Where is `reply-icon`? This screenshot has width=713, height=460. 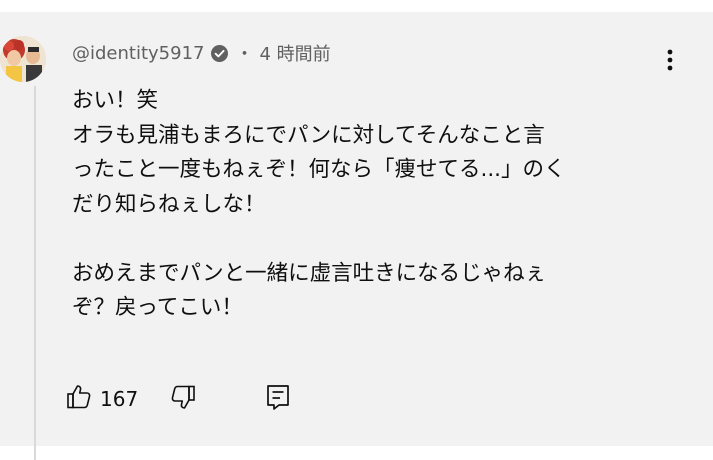 reply-icon is located at coordinates (278, 399).